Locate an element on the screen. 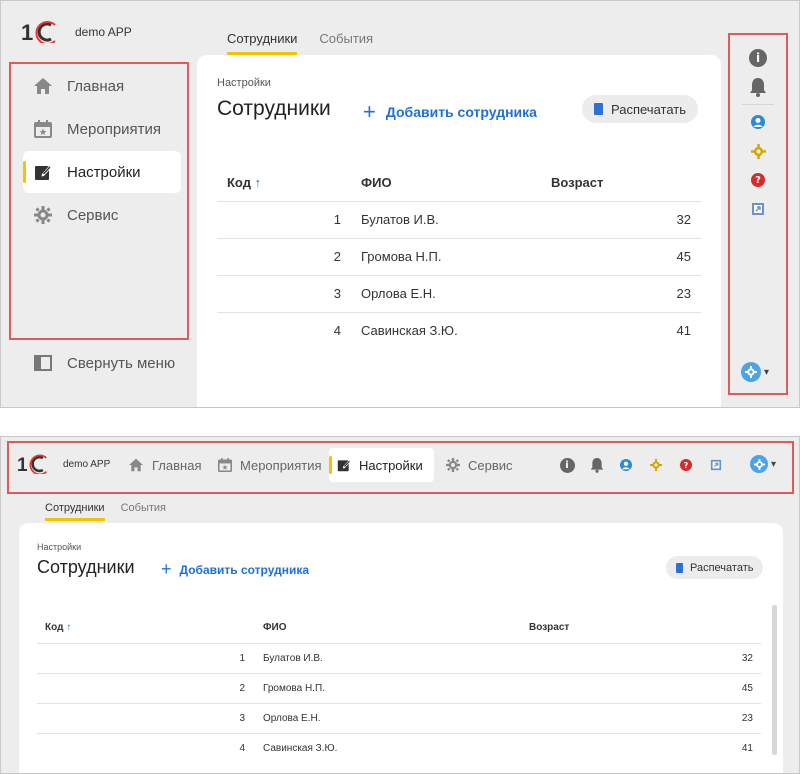 The width and height of the screenshot is (800, 774). nav-item-service: Сервис is located at coordinates (479, 465).